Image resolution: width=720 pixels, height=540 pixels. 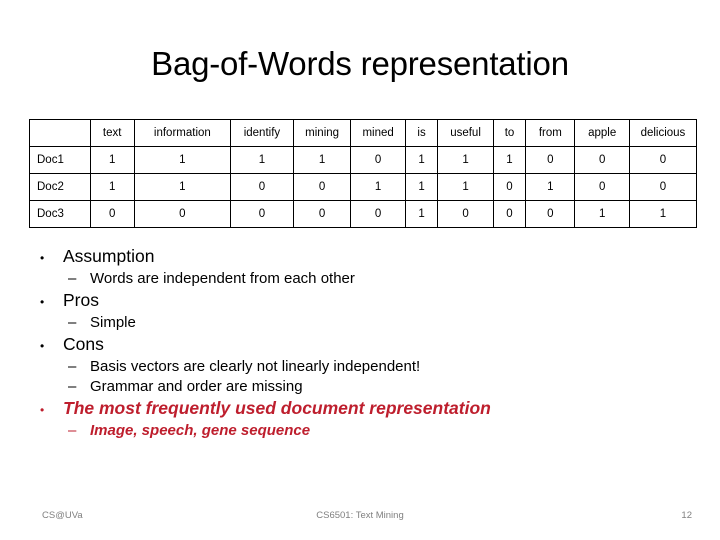 I want to click on table-row: Doc2 1 1 0 0 1 1 1 0 1 0 0, so click(x=363, y=187).